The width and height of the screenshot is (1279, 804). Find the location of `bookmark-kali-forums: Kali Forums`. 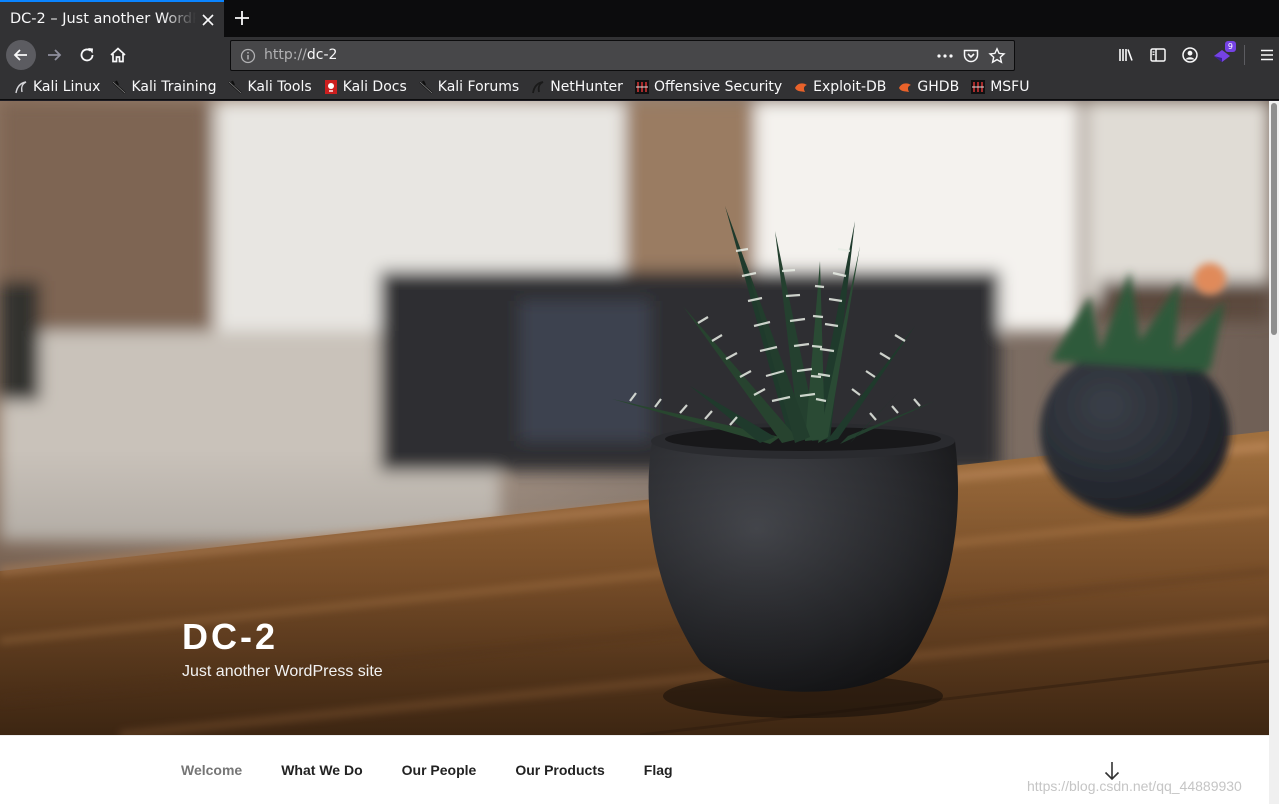

bookmark-kali-forums: Kali Forums is located at coordinates (468, 87).